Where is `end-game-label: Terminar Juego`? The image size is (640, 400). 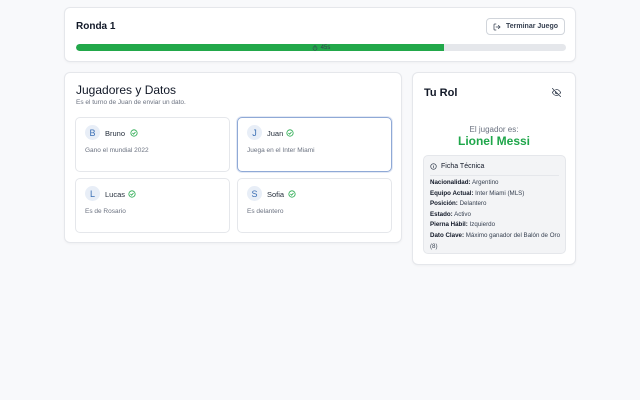
end-game-label: Terminar Juego is located at coordinates (532, 26).